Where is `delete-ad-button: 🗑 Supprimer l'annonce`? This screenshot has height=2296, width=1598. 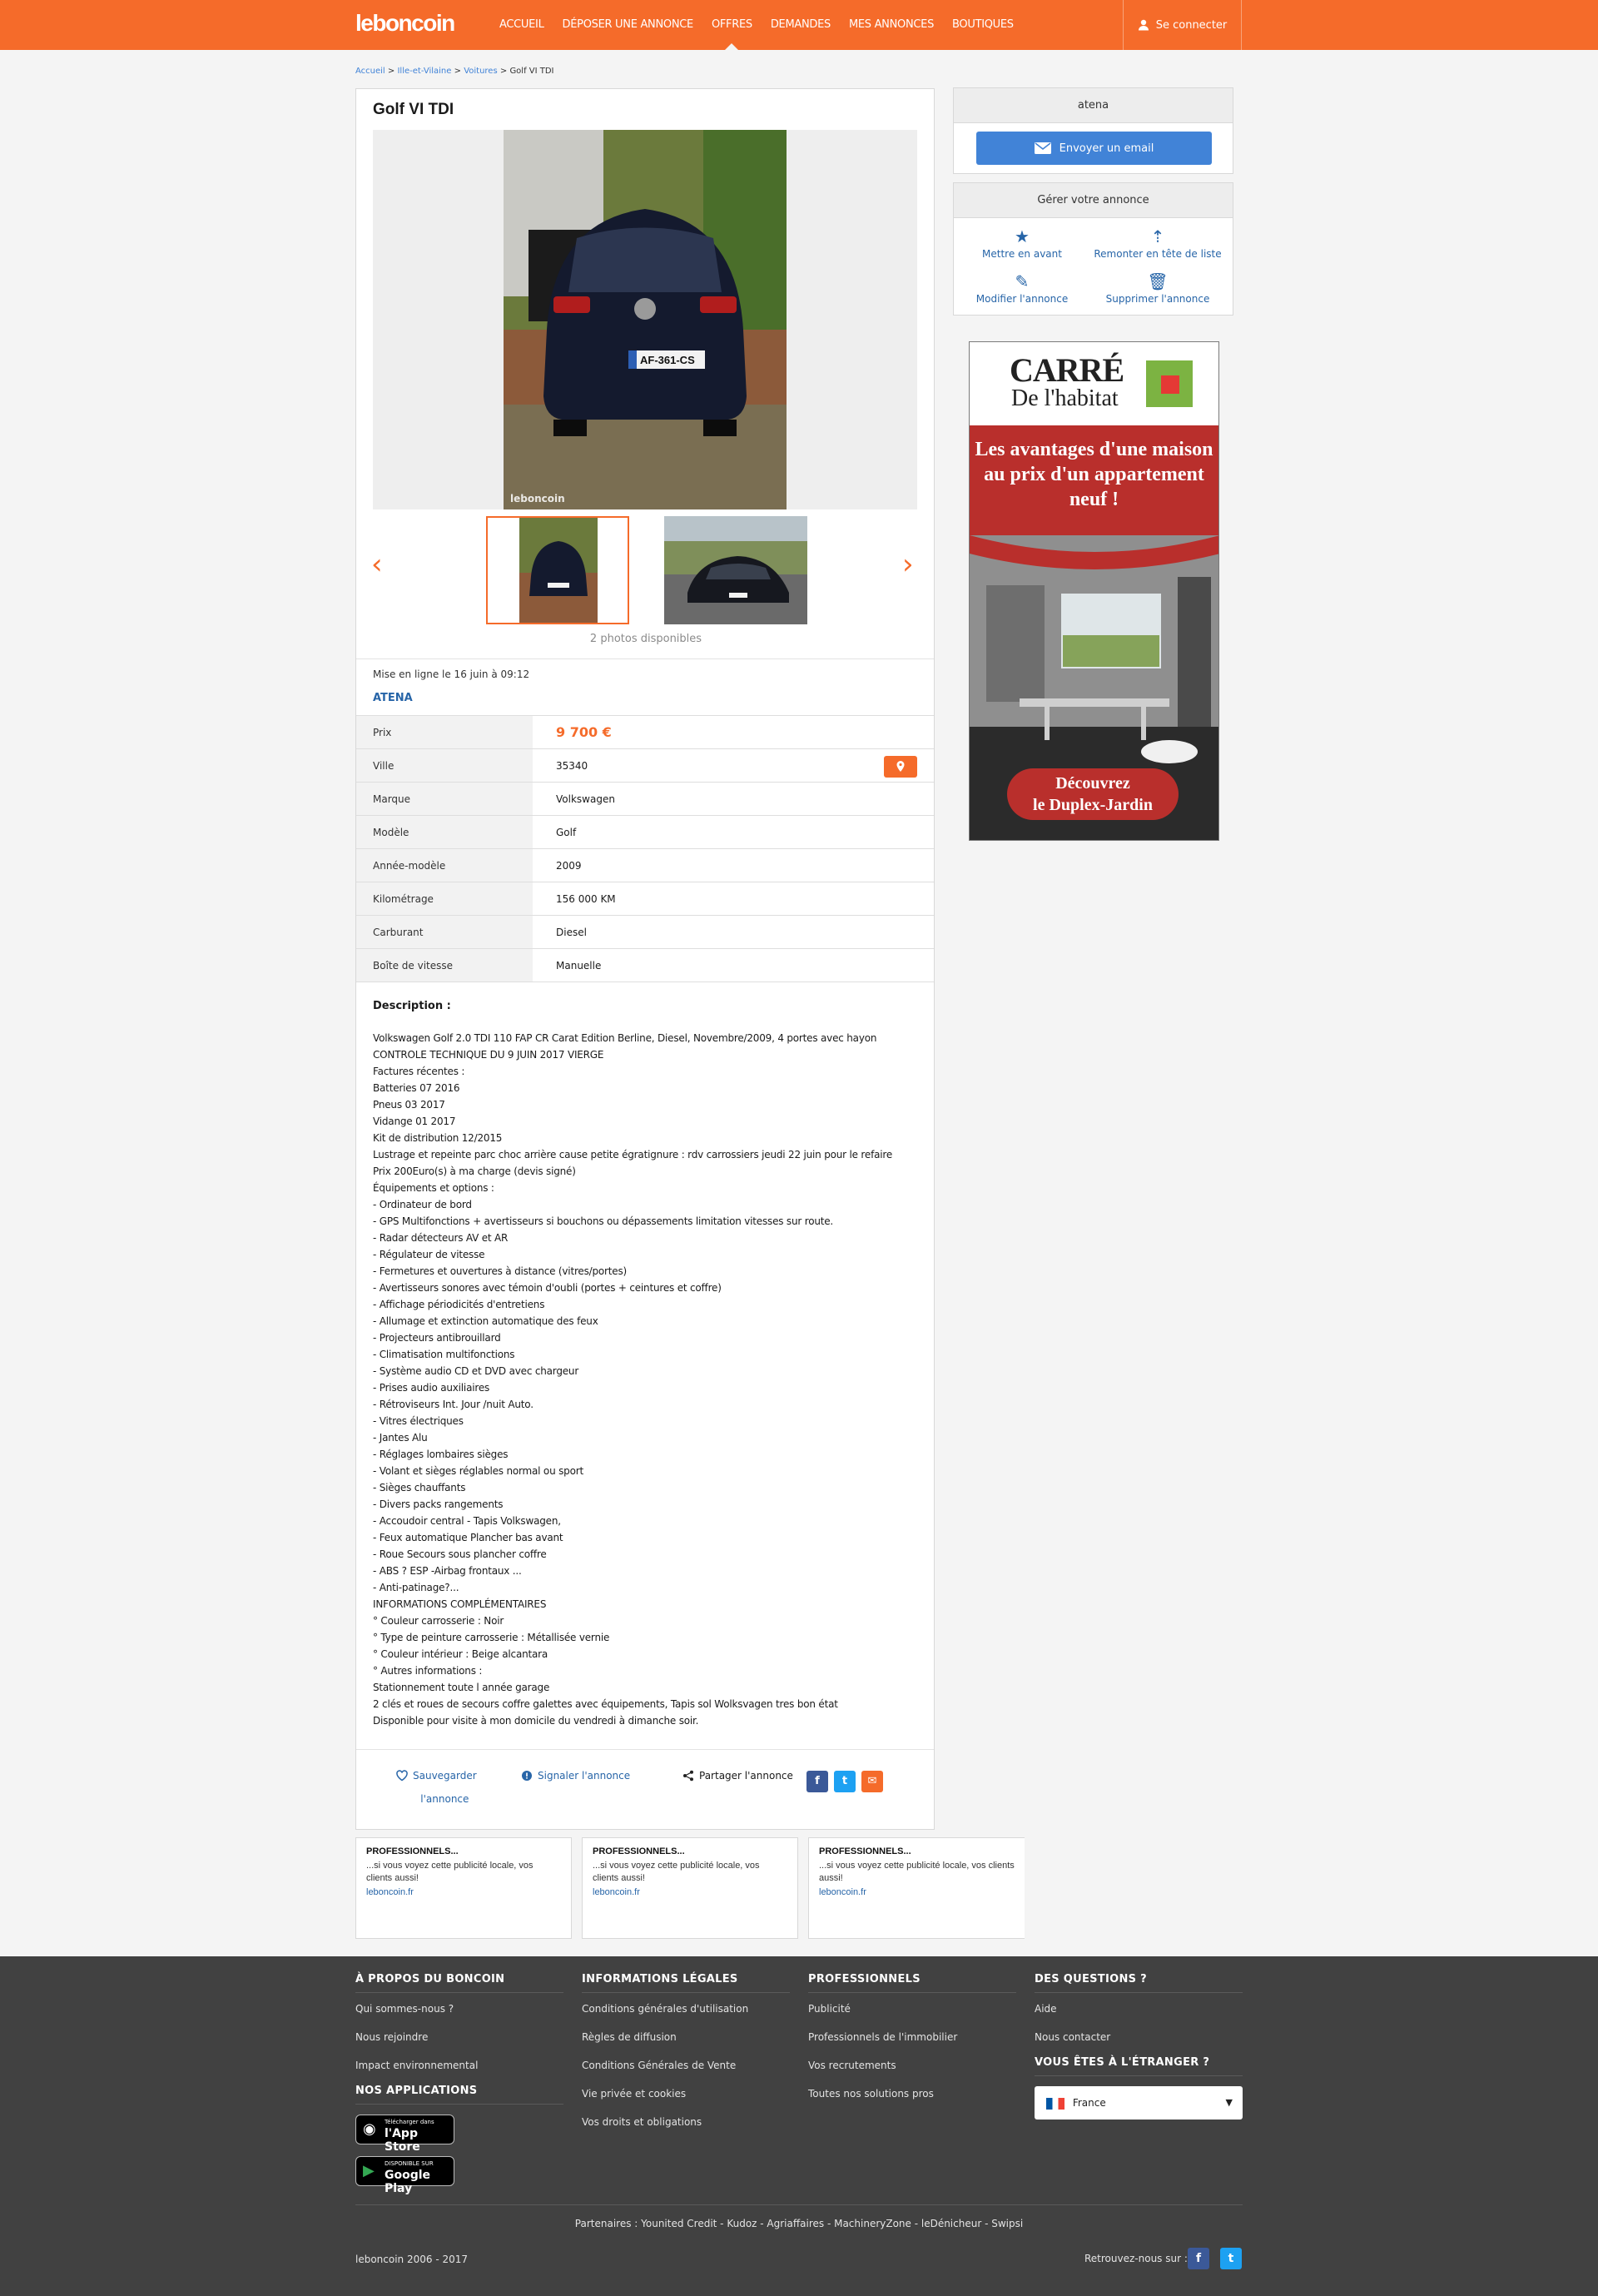 delete-ad-button: 🗑 Supprimer l'annonce is located at coordinates (1158, 288).